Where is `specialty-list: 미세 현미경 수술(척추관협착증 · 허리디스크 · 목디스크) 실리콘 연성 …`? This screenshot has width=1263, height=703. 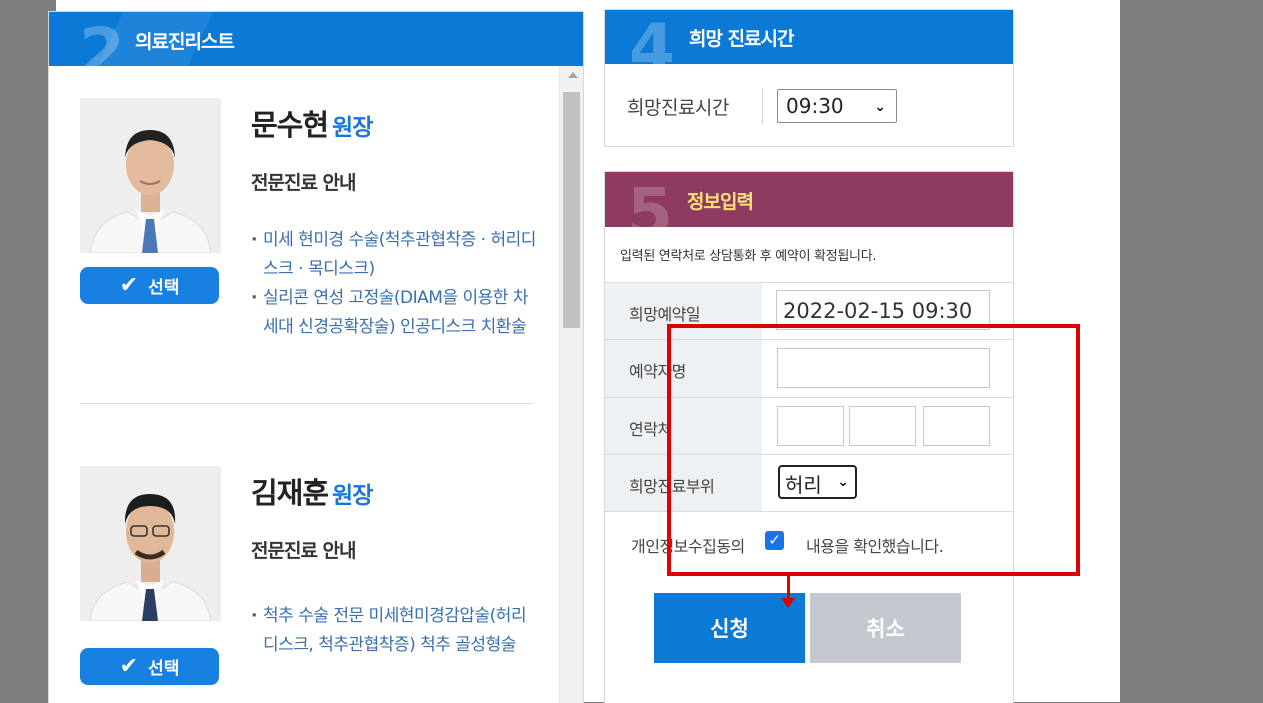 specialty-list: 미세 현미경 수술(척추관협착증 · 허리디스크 · 목디스크) 실리콘 연성 … is located at coordinates (396, 284).